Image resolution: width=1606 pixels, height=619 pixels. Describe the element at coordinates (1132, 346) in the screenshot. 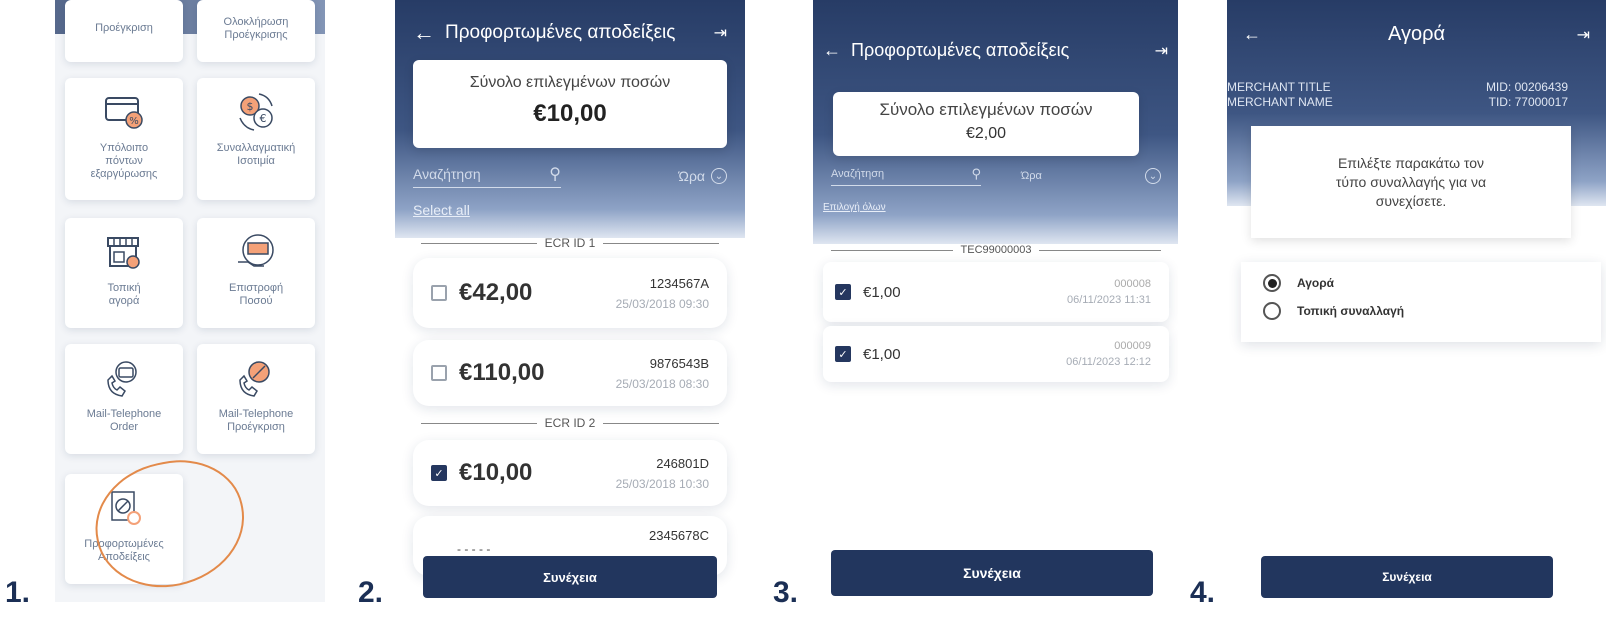

I see `receipt-id: 000009` at that location.